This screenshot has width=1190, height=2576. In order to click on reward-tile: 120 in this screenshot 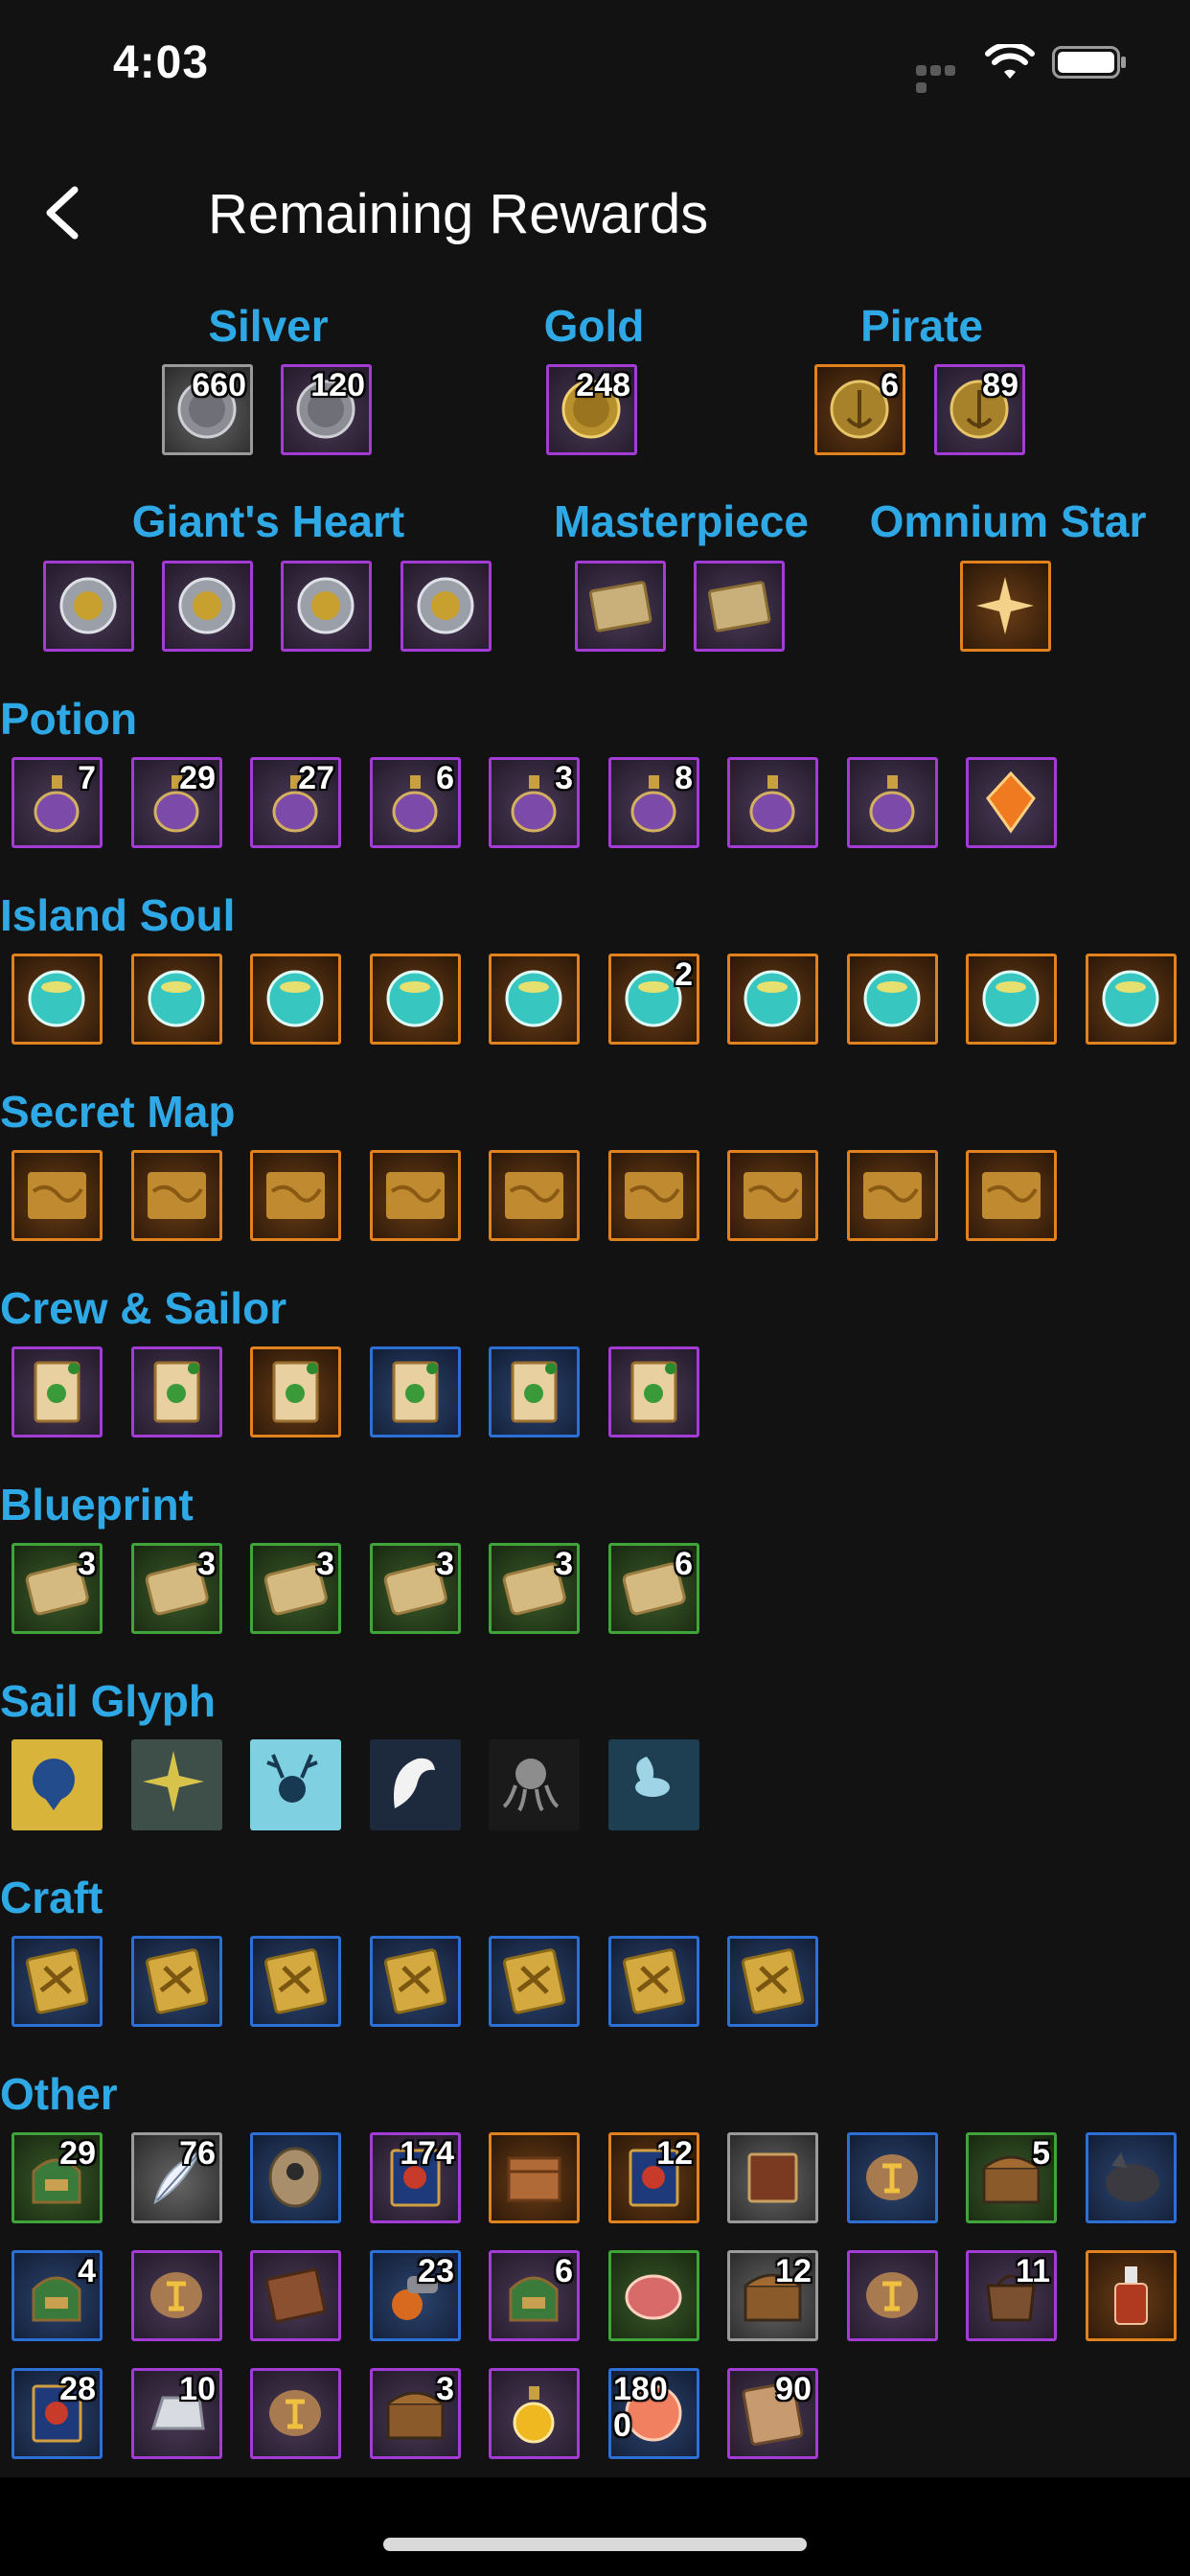, I will do `click(326, 409)`.